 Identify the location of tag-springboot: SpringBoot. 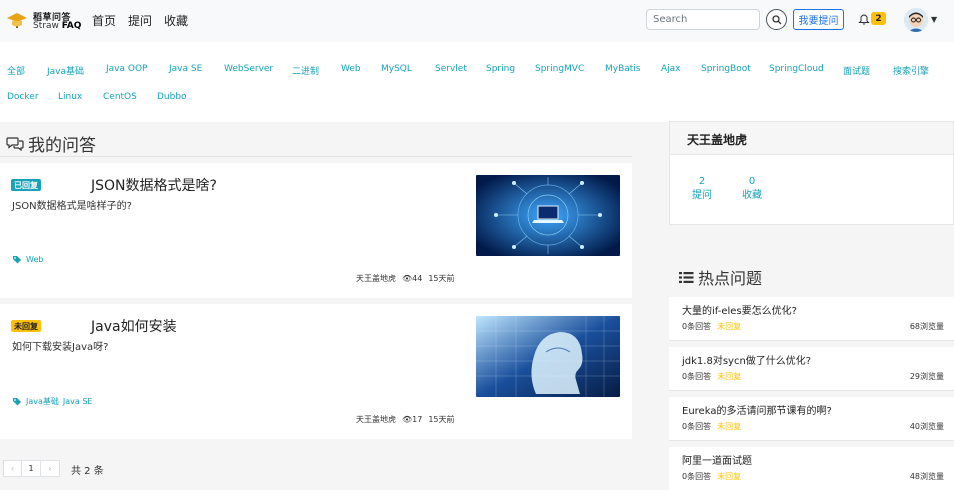
(726, 69).